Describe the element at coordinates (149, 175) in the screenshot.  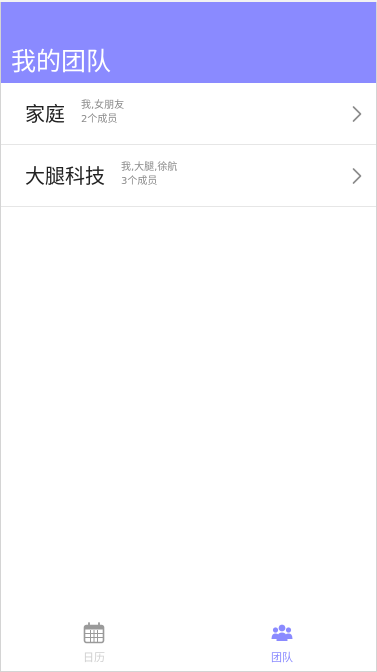
I see `team-meta: 我,大腿,徐航 3个成员` at that location.